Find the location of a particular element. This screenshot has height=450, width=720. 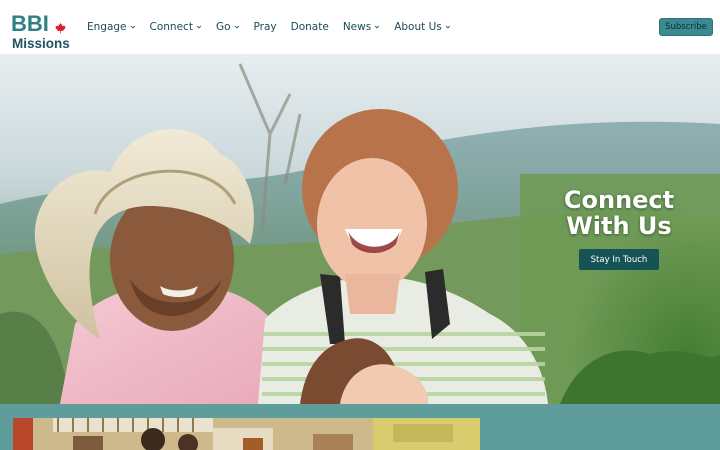

group-photo is located at coordinates (246, 434).